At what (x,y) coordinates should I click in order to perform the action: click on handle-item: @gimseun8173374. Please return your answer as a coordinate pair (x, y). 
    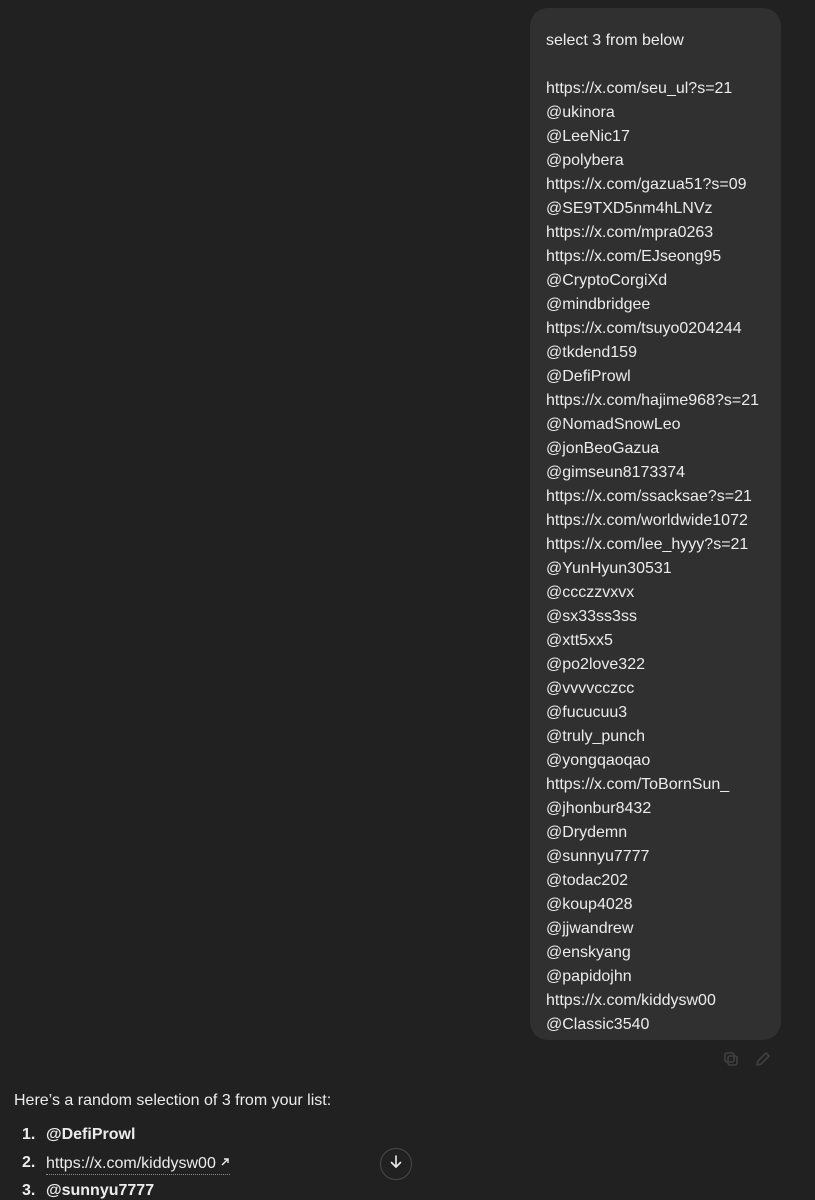
    Looking at the image, I should click on (616, 472).